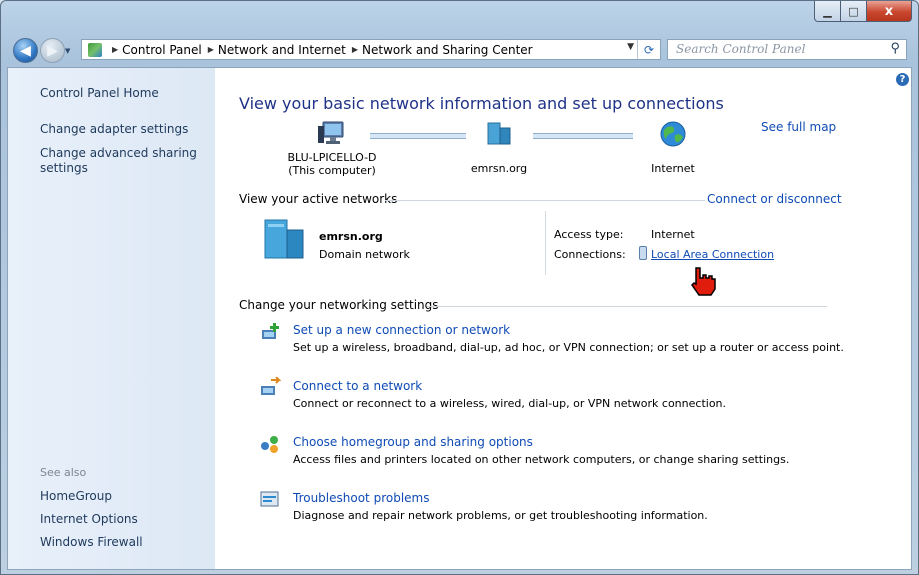 The height and width of the screenshot is (575, 919). I want to click on connect-or-disconnect-link: Connect or disconnect, so click(774, 199).